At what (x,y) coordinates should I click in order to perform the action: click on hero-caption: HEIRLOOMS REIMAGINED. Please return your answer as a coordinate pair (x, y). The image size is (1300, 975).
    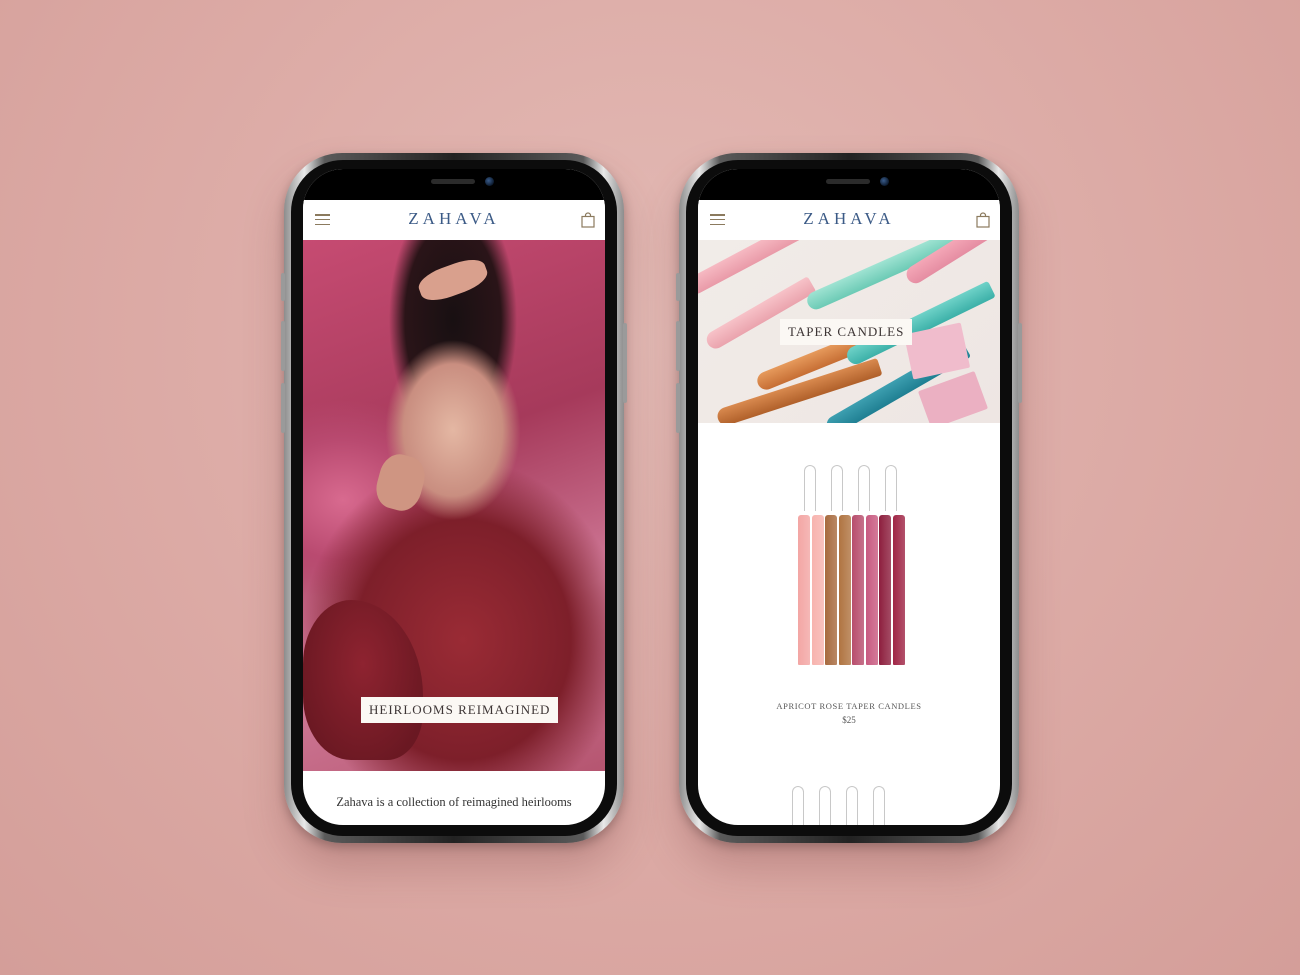
    Looking at the image, I should click on (460, 710).